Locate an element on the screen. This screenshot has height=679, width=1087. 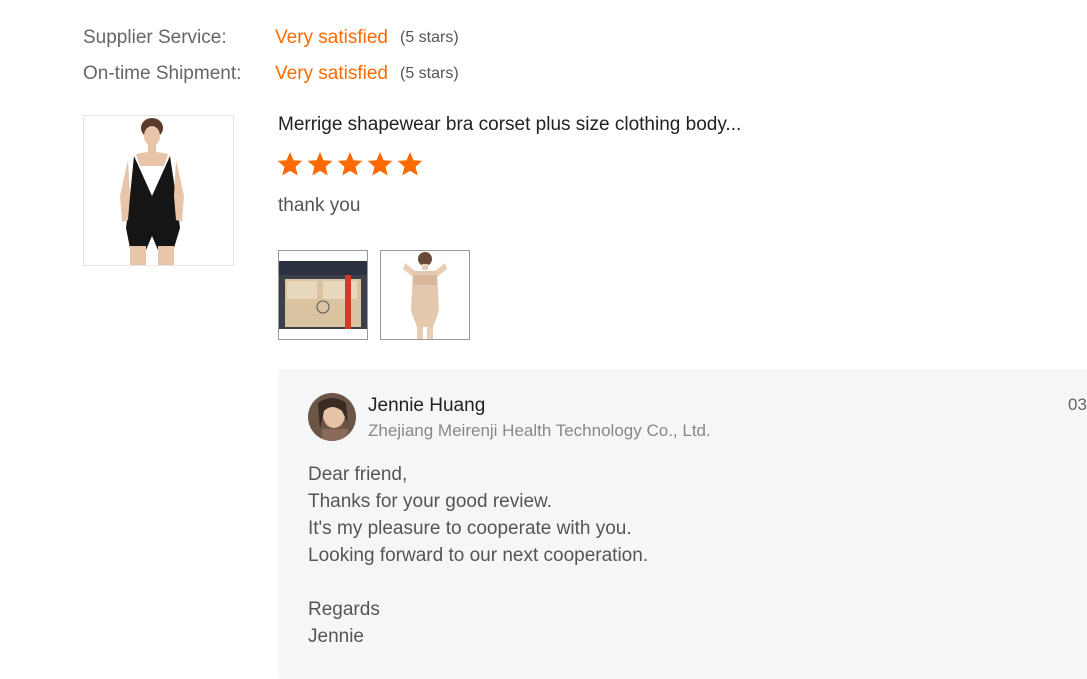
reply-line: It's my pleasure to cooperate with you. is located at coordinates (470, 528).